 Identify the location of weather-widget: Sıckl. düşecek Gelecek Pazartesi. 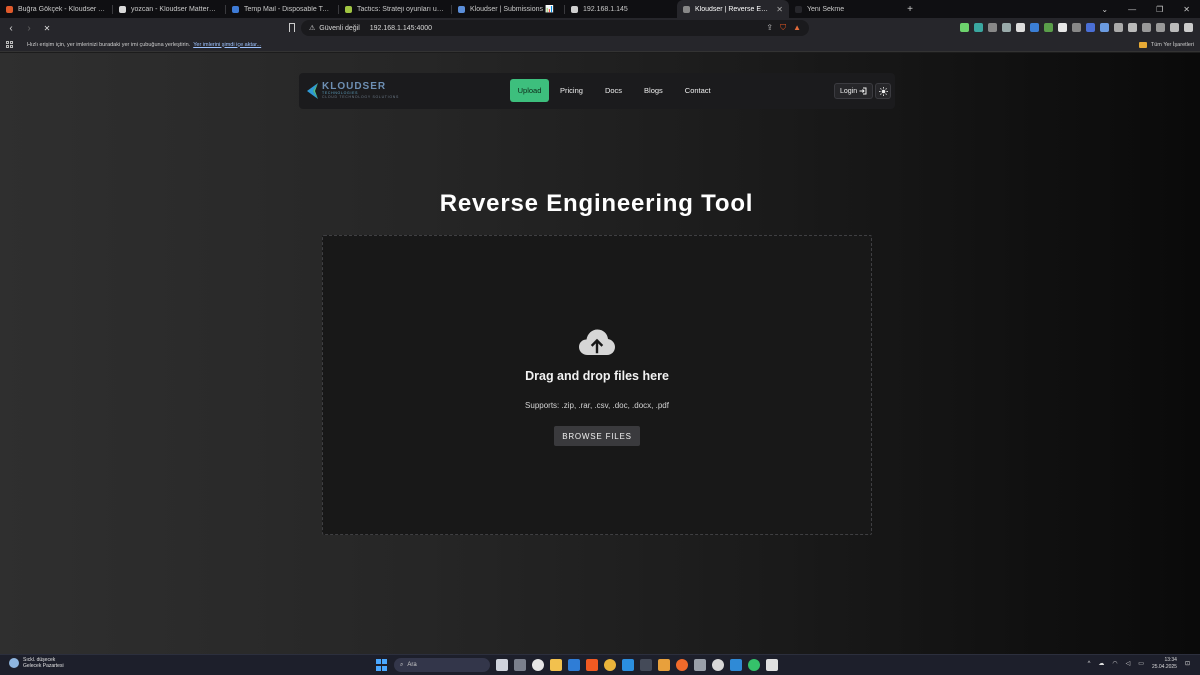
(36, 663).